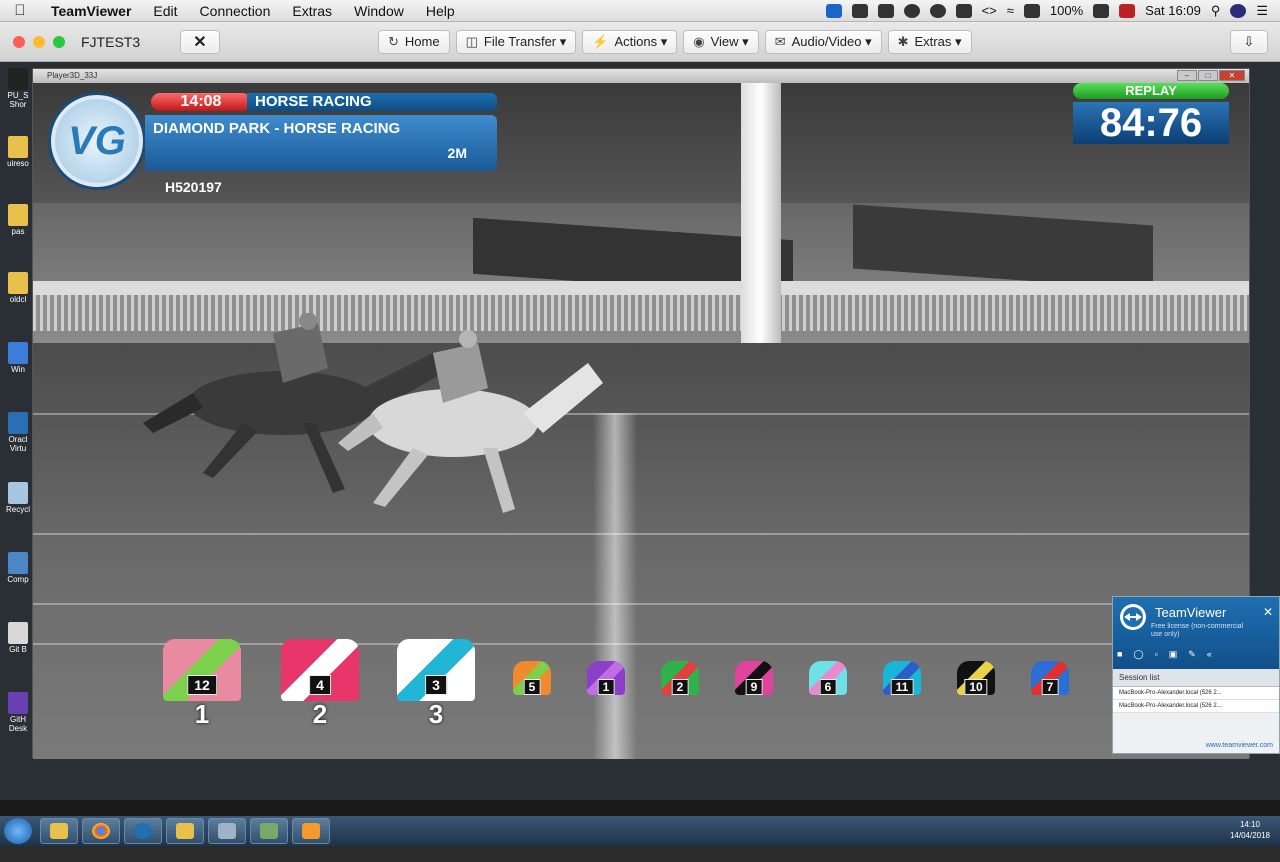  I want to click on desktop-icon-label: PU_S Shor, so click(18, 100).